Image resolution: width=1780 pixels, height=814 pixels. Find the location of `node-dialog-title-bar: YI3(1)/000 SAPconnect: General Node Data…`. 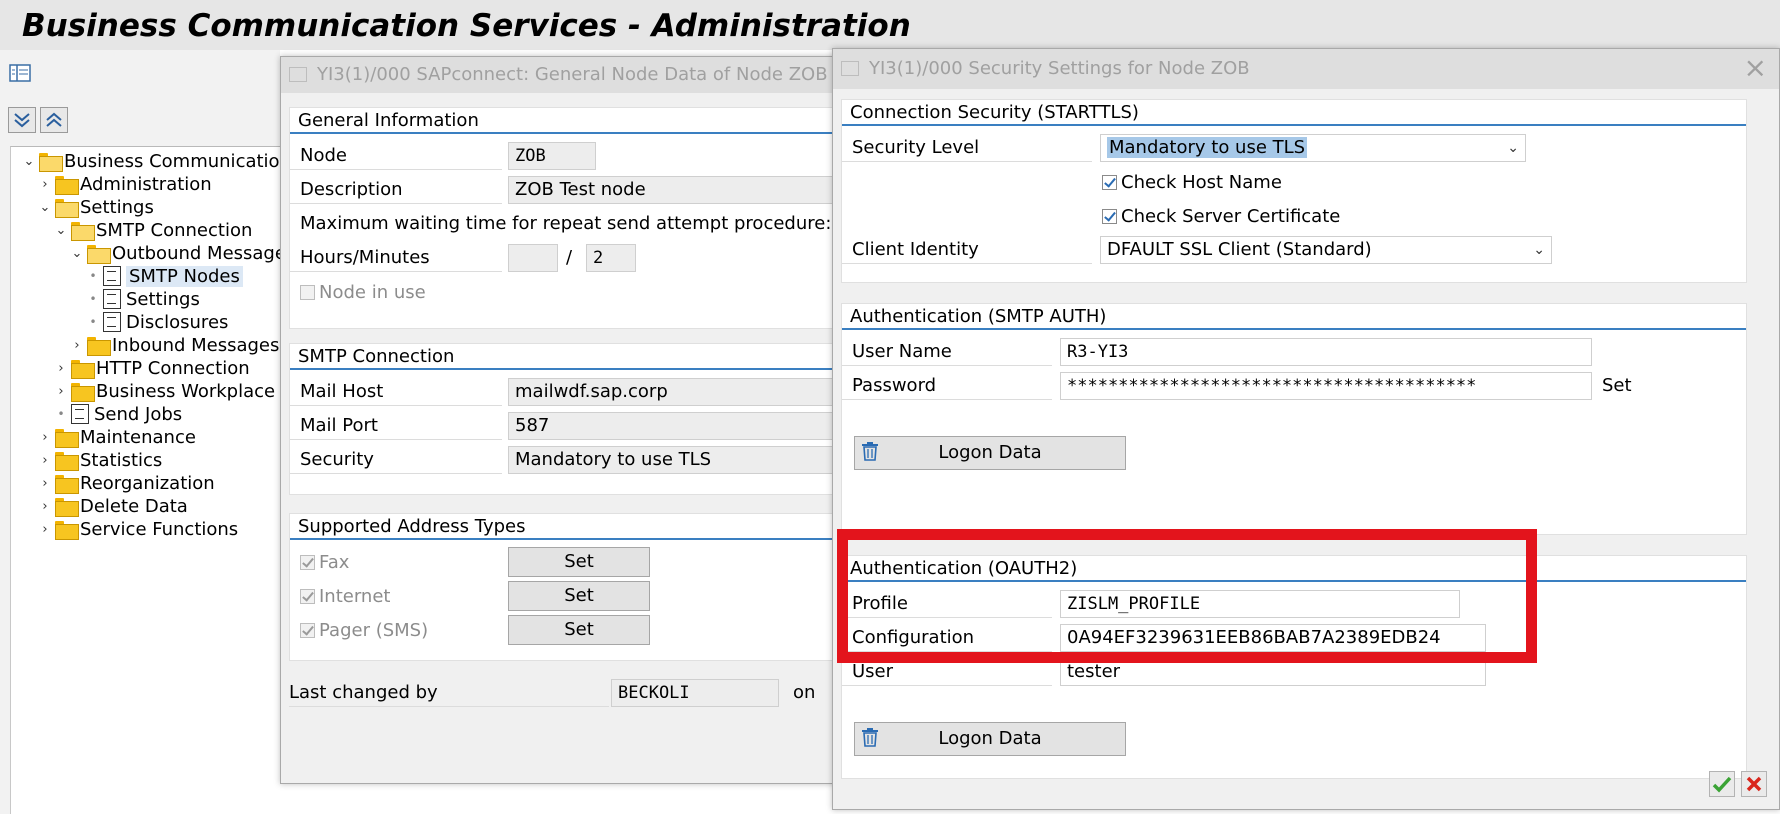

node-dialog-title-bar: YI3(1)/000 SAPconnect: General Node Data… is located at coordinates (560, 75).